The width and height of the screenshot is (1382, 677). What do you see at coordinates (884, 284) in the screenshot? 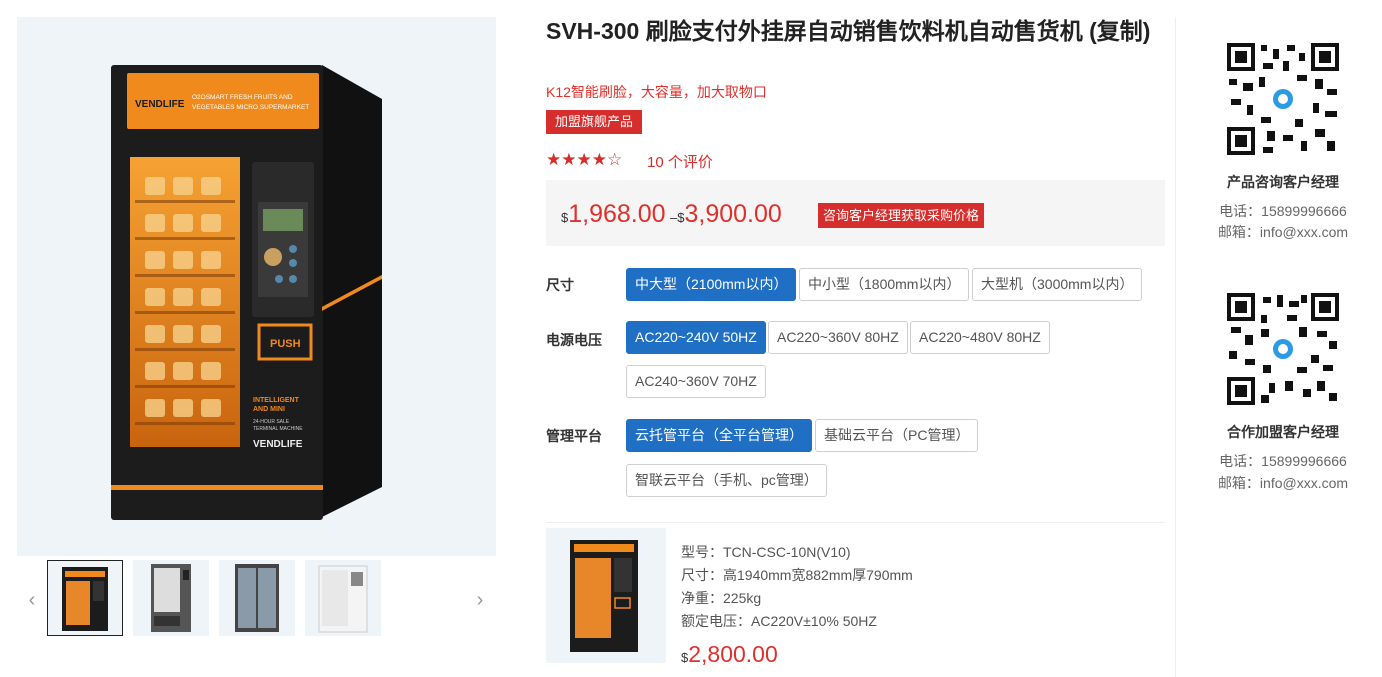
I see `size-option-2: 中小型（1800mm以内）` at bounding box center [884, 284].